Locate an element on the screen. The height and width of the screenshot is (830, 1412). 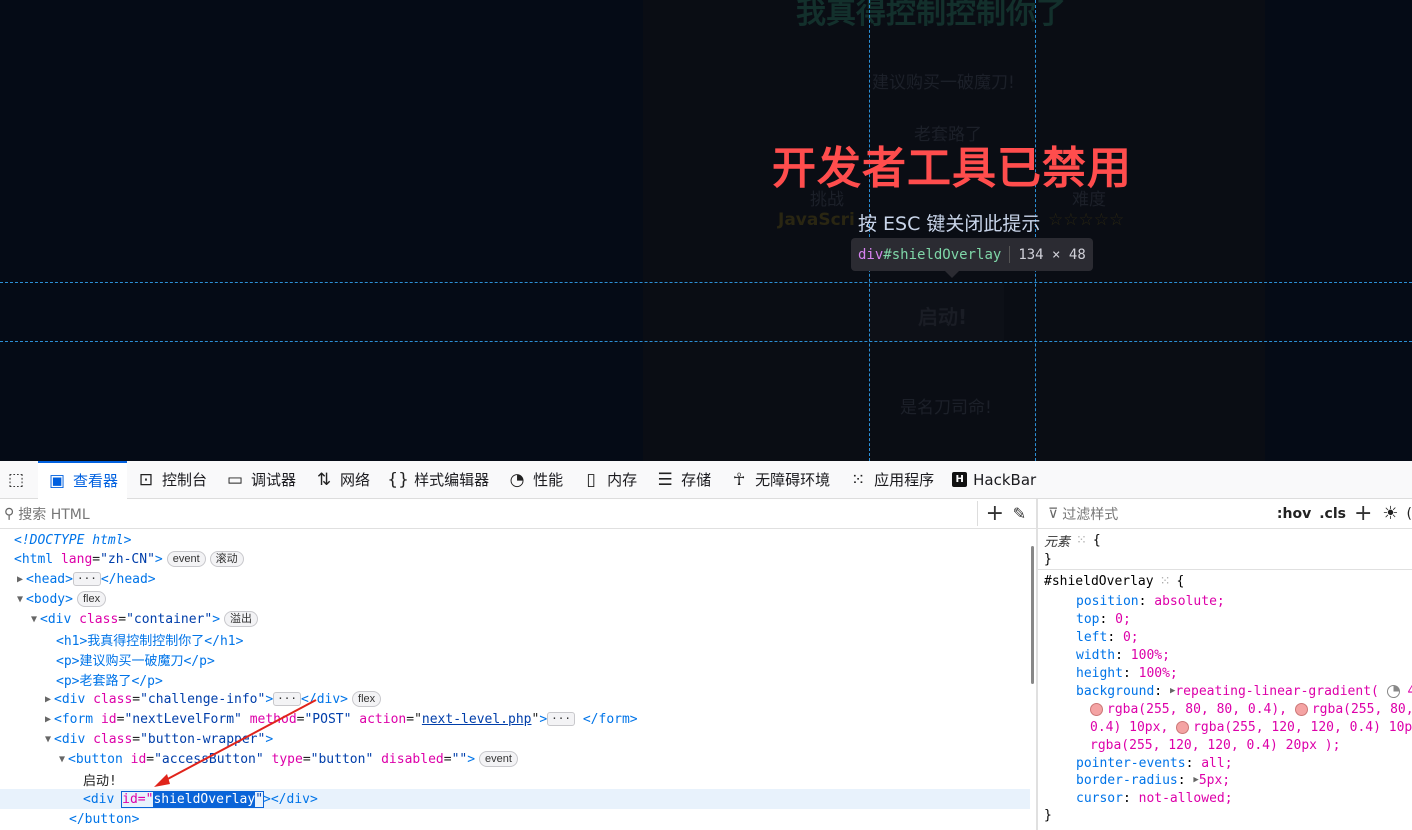
accessibility-icon: ☥ is located at coordinates (739, 479).